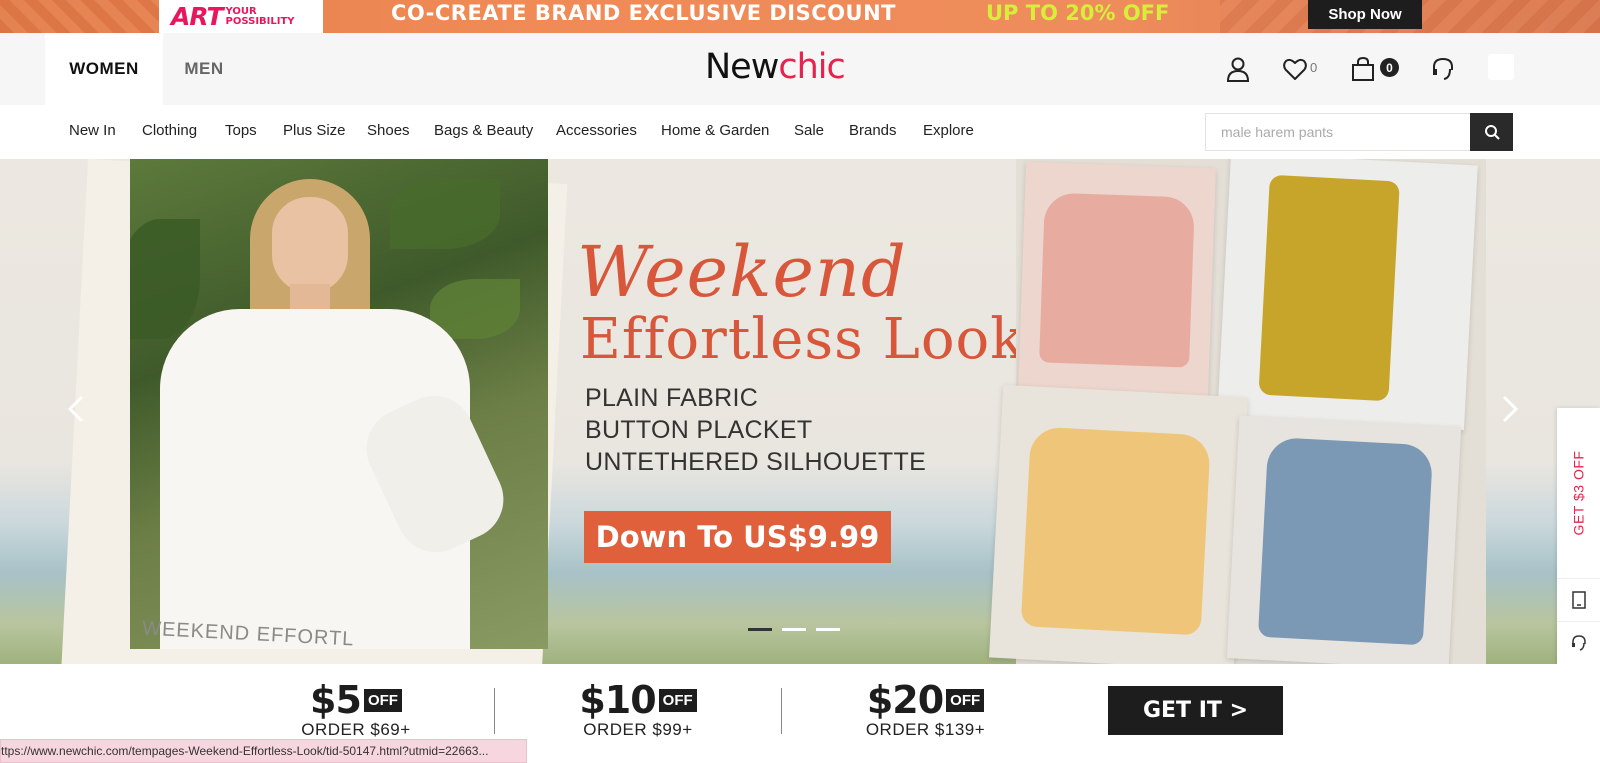  I want to click on nav-item-tops: Tops, so click(241, 130).